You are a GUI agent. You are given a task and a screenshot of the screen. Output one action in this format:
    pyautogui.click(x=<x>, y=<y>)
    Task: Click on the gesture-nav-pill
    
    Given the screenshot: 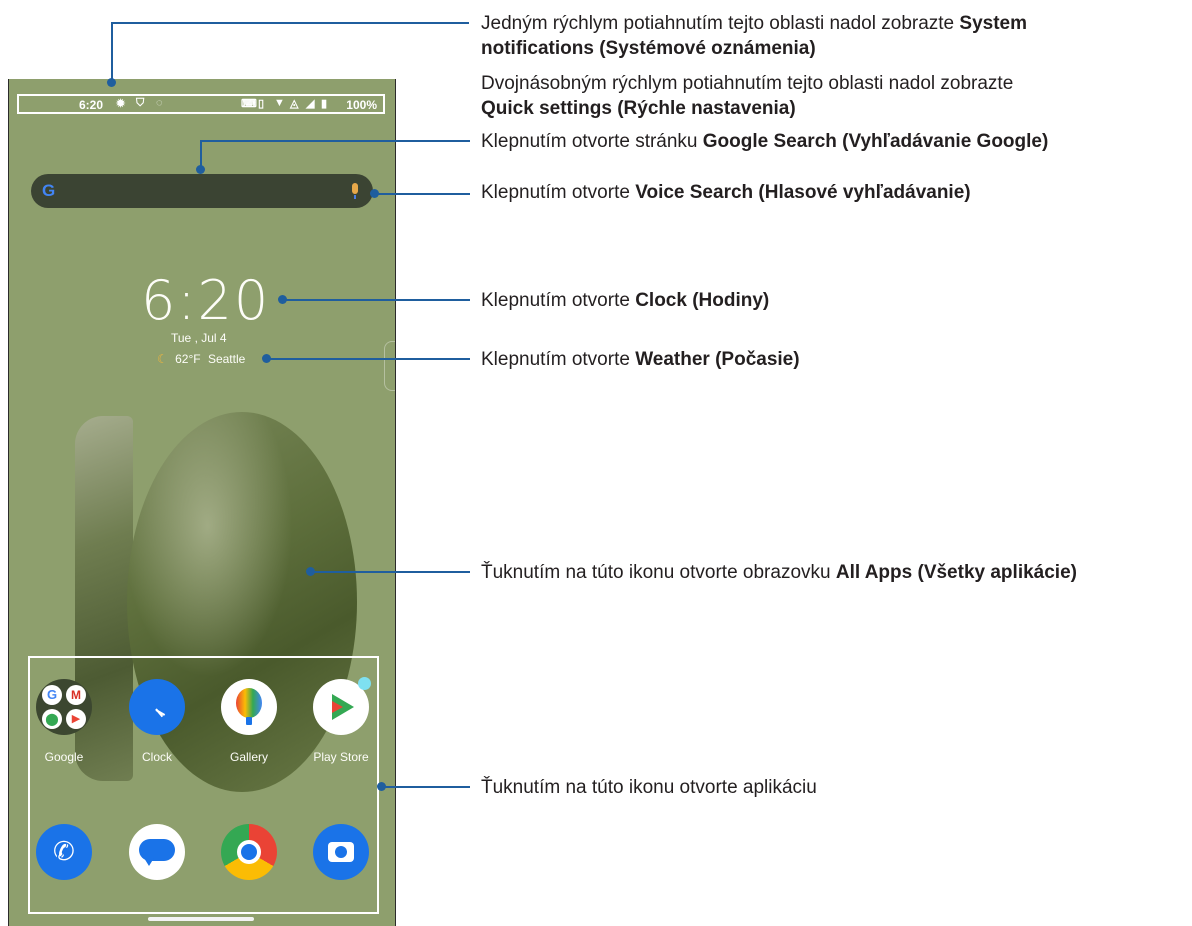 What is the action you would take?
    pyautogui.click(x=201, y=919)
    